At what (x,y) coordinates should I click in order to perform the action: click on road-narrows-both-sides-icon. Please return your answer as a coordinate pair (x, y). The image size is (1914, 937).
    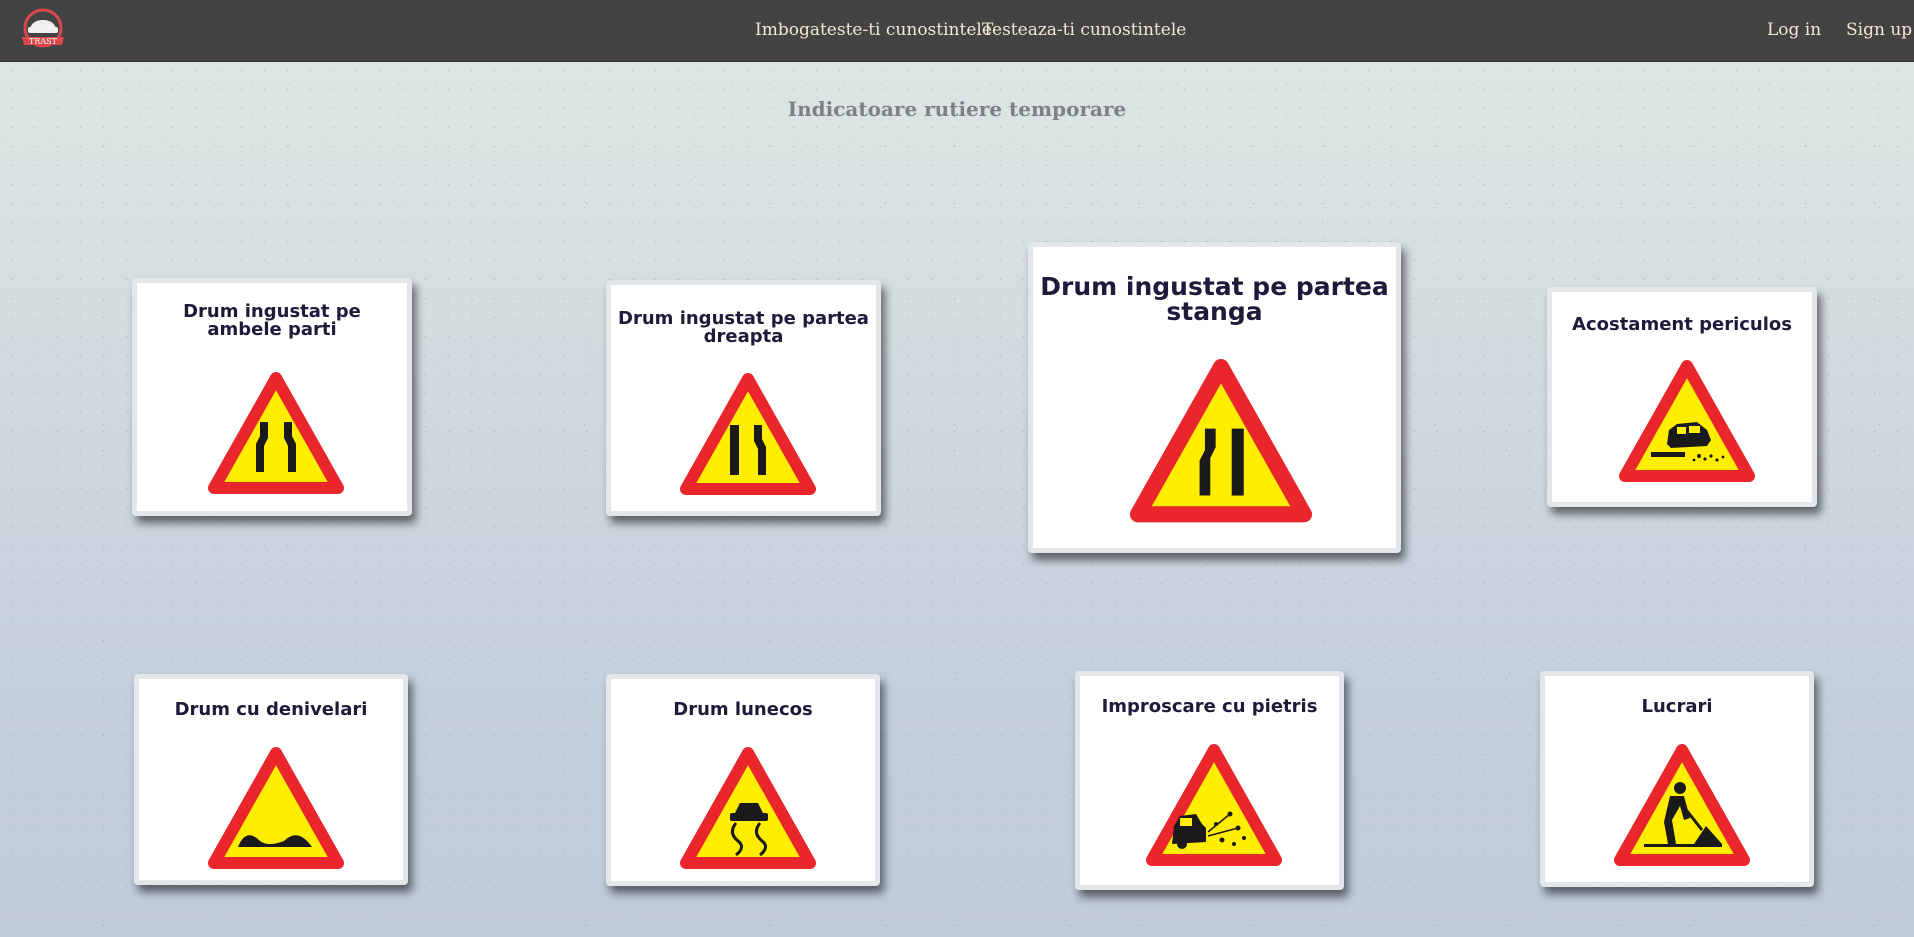
    Looking at the image, I should click on (276, 433).